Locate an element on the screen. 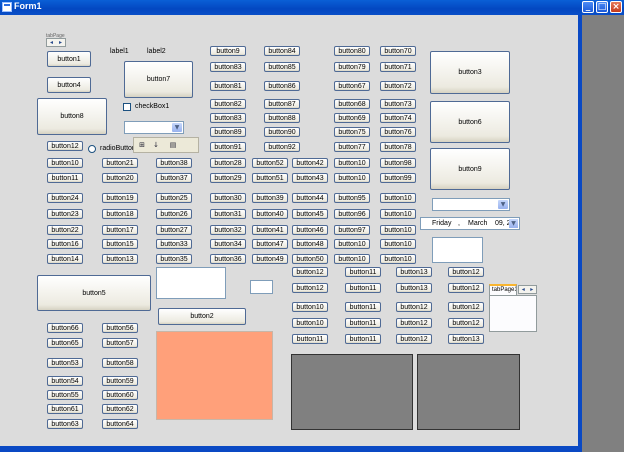 This screenshot has height=452, width=624. textbox-mid is located at coordinates (191, 283).